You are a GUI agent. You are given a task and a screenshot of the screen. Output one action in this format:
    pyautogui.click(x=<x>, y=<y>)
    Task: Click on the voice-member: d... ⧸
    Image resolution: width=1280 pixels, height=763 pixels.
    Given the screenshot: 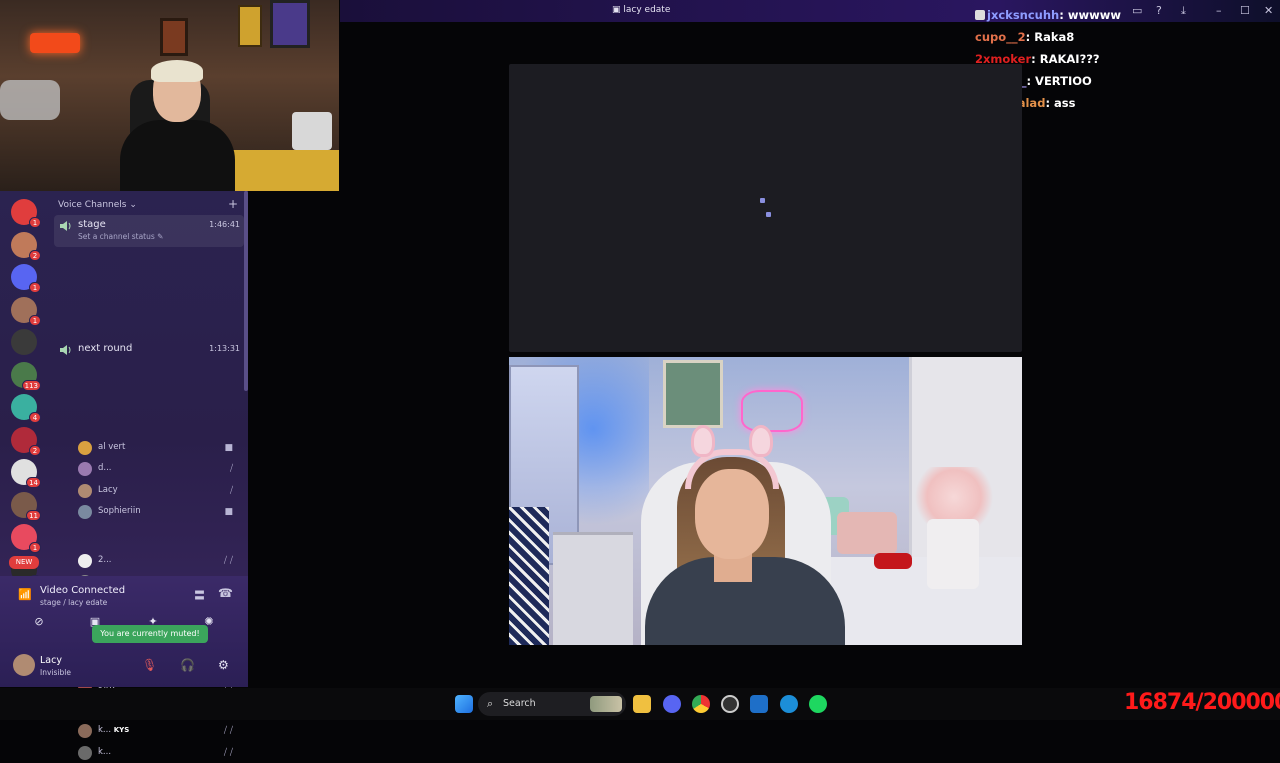 What is the action you would take?
    pyautogui.click(x=158, y=470)
    